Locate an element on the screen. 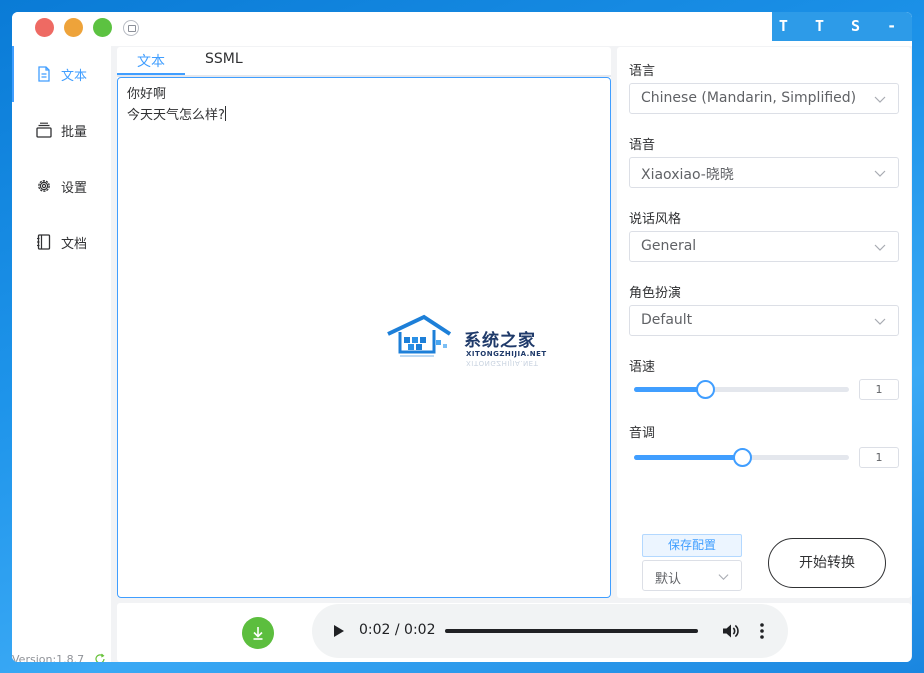  sidebar-item-docs: 文档 is located at coordinates (61, 242).